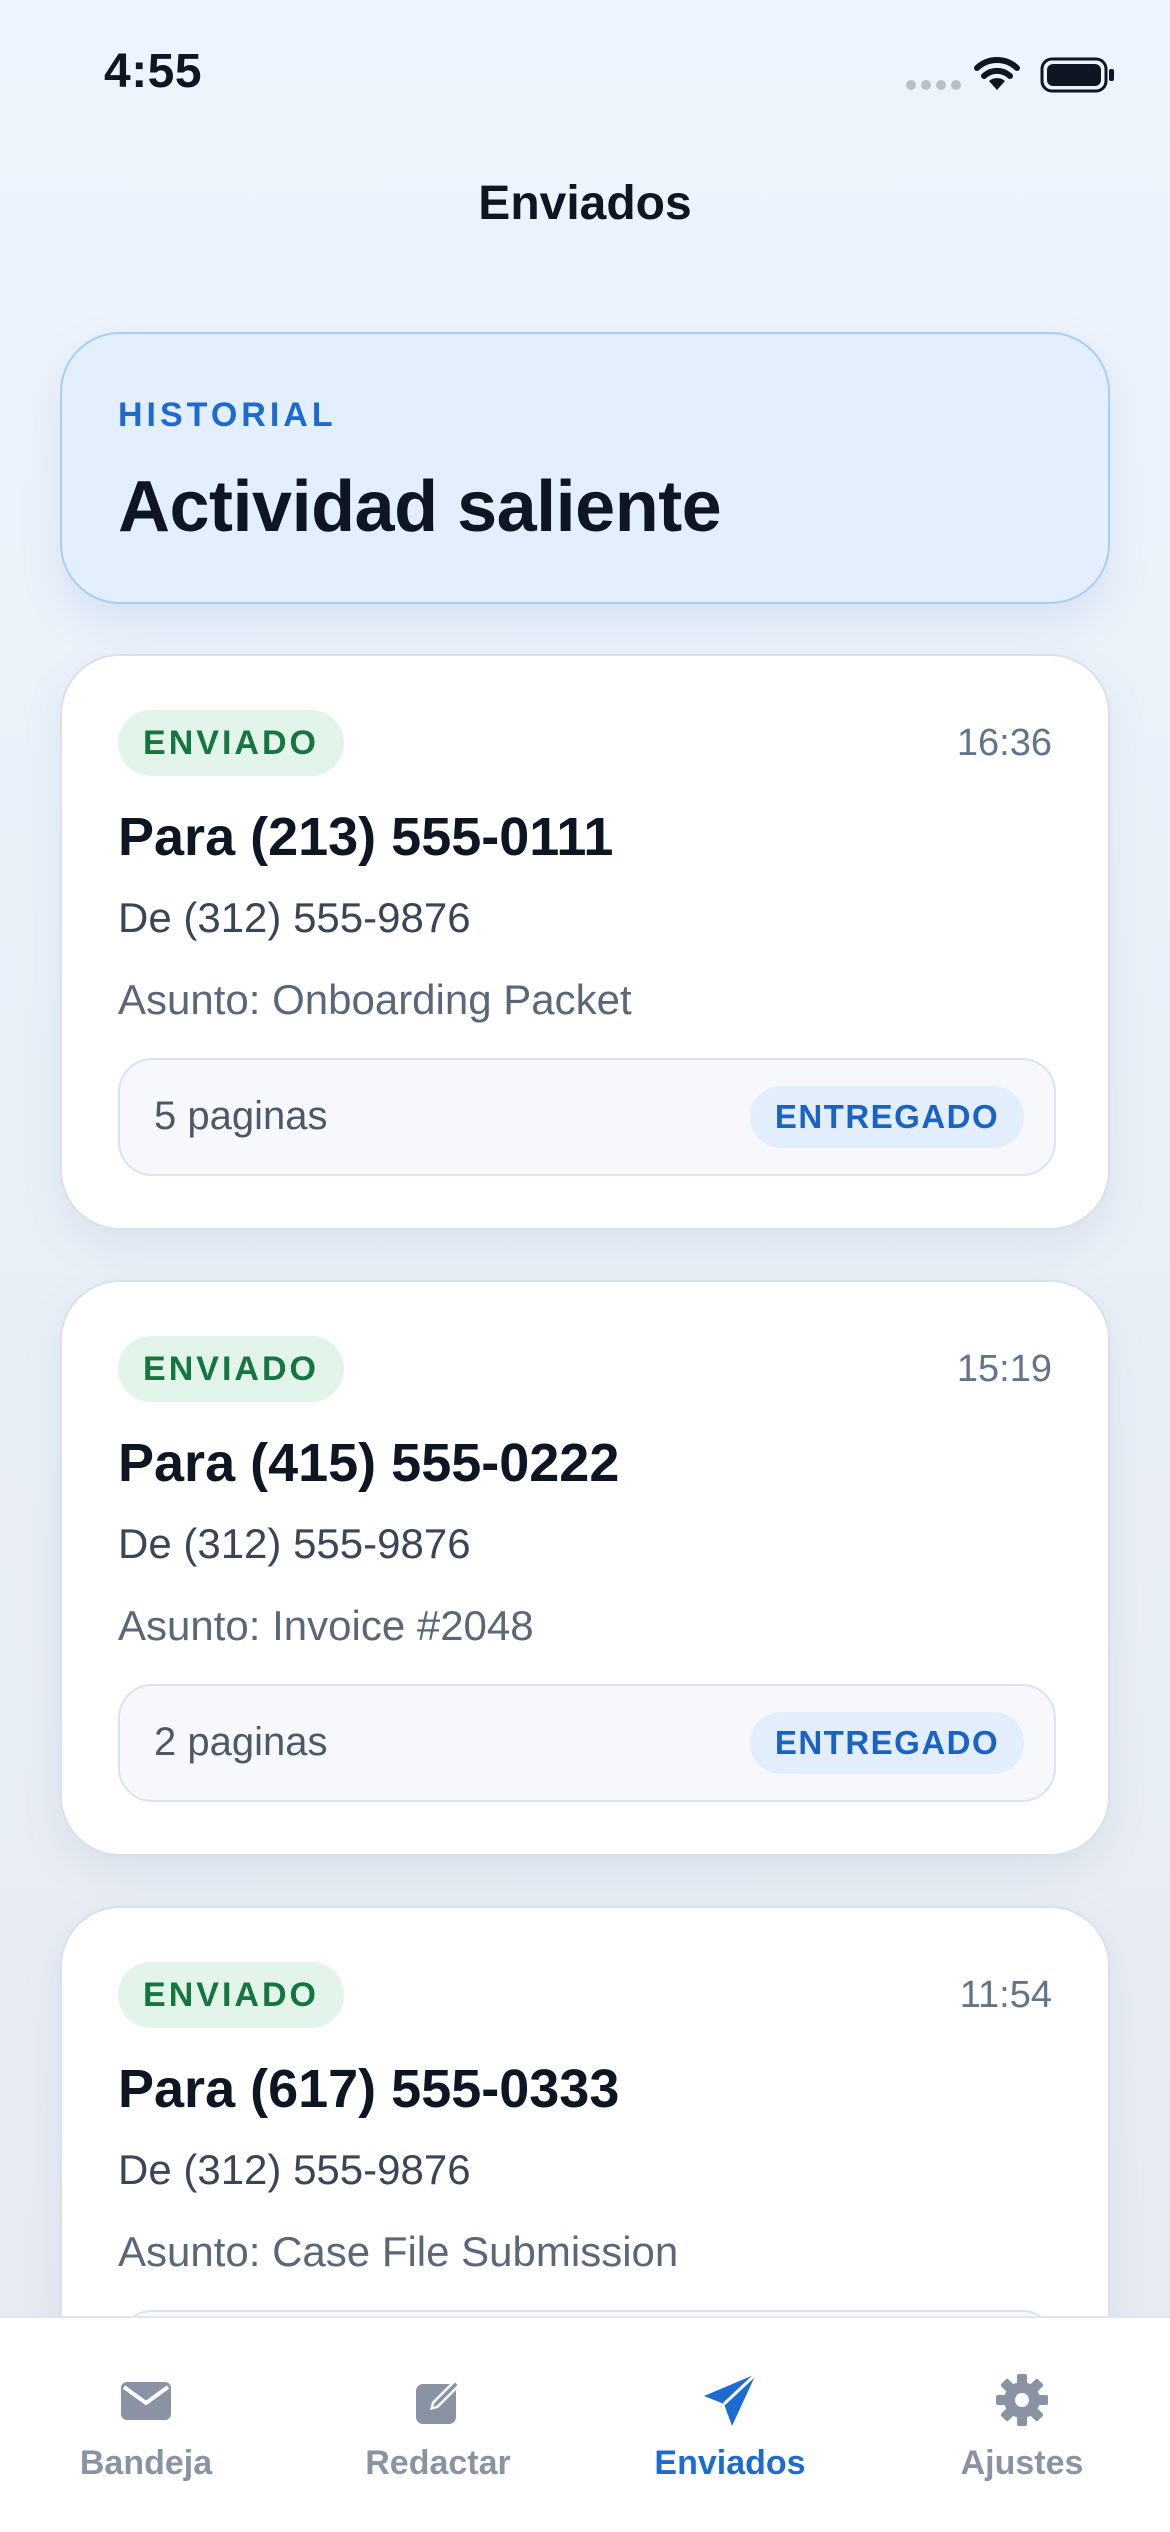 This screenshot has height=2532, width=1170. What do you see at coordinates (585, 75) in the screenshot?
I see `status-bar: 4:55` at bounding box center [585, 75].